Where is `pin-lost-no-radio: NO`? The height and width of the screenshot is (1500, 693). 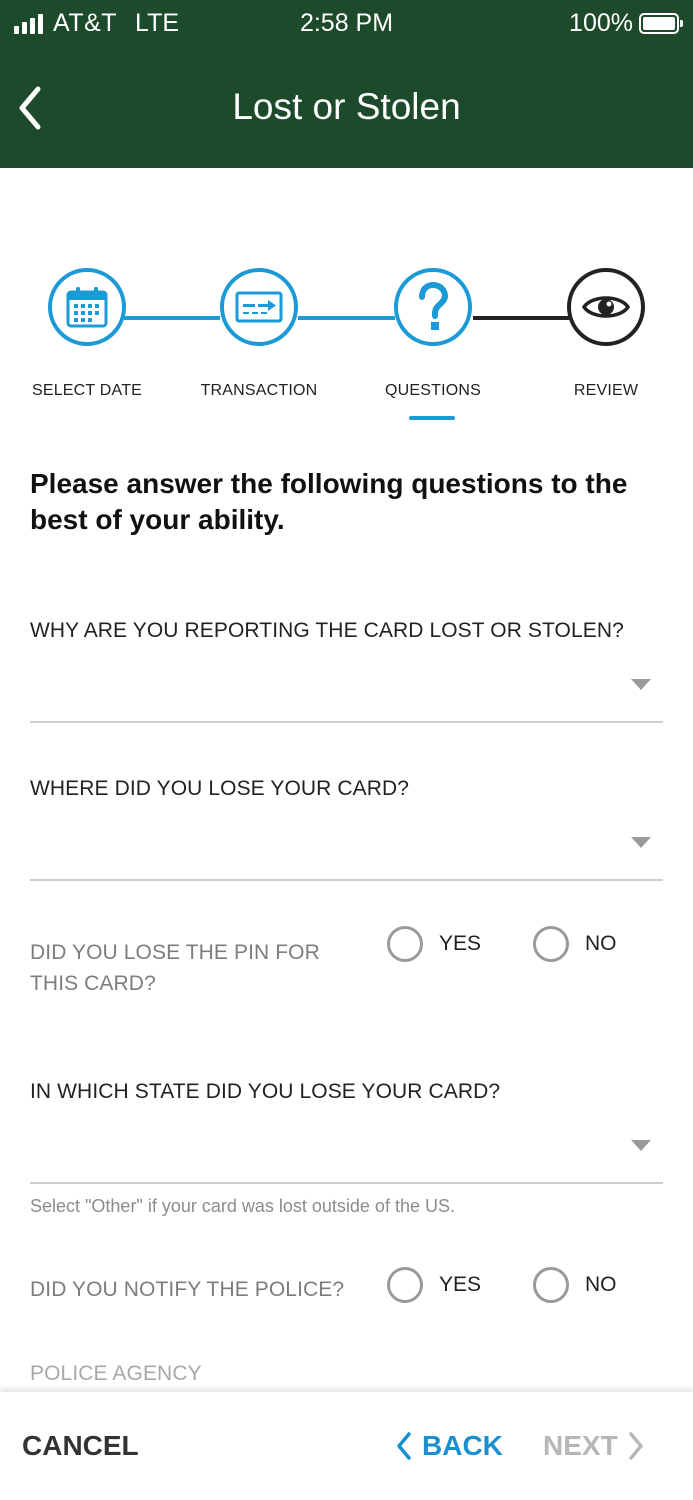
pin-lost-no-radio: NO is located at coordinates (575, 944).